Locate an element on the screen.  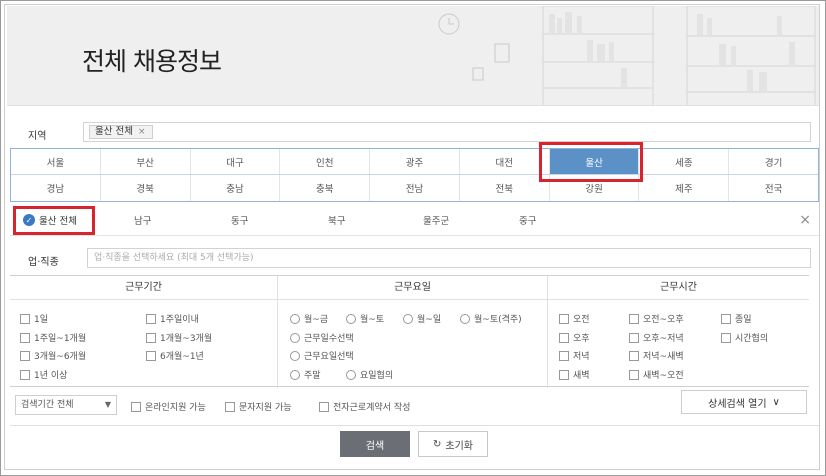
hours-option: 저녁~새벽 is located at coordinates (656, 355).